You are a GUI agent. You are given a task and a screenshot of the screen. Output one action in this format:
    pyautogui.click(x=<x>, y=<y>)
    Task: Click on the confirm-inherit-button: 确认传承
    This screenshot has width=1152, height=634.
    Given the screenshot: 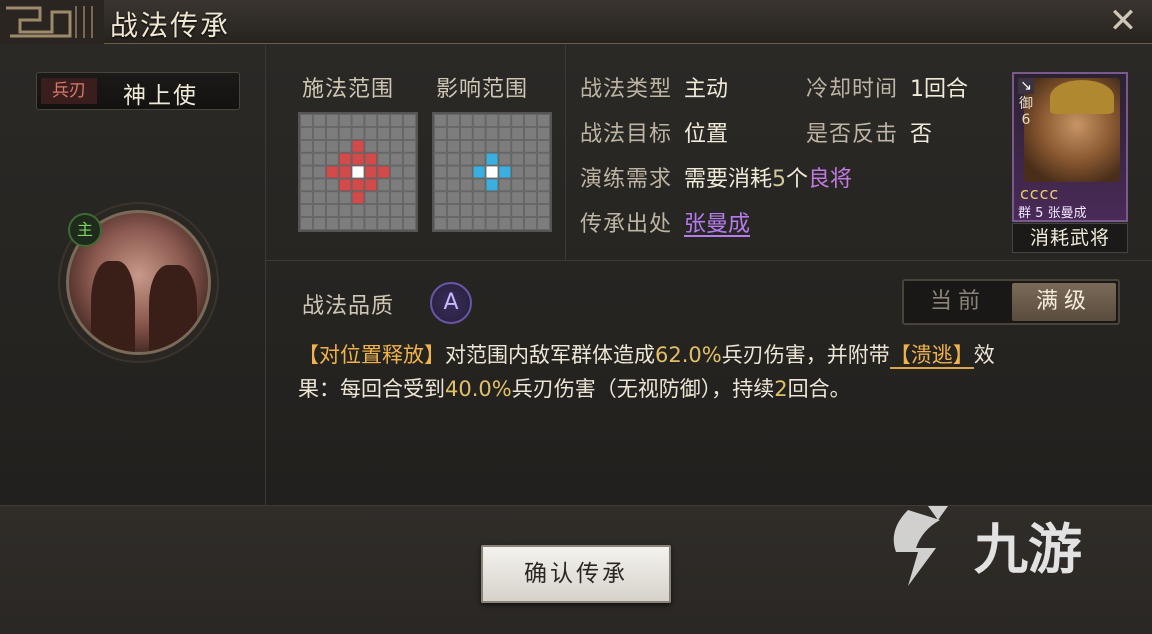 What is the action you would take?
    pyautogui.click(x=576, y=574)
    